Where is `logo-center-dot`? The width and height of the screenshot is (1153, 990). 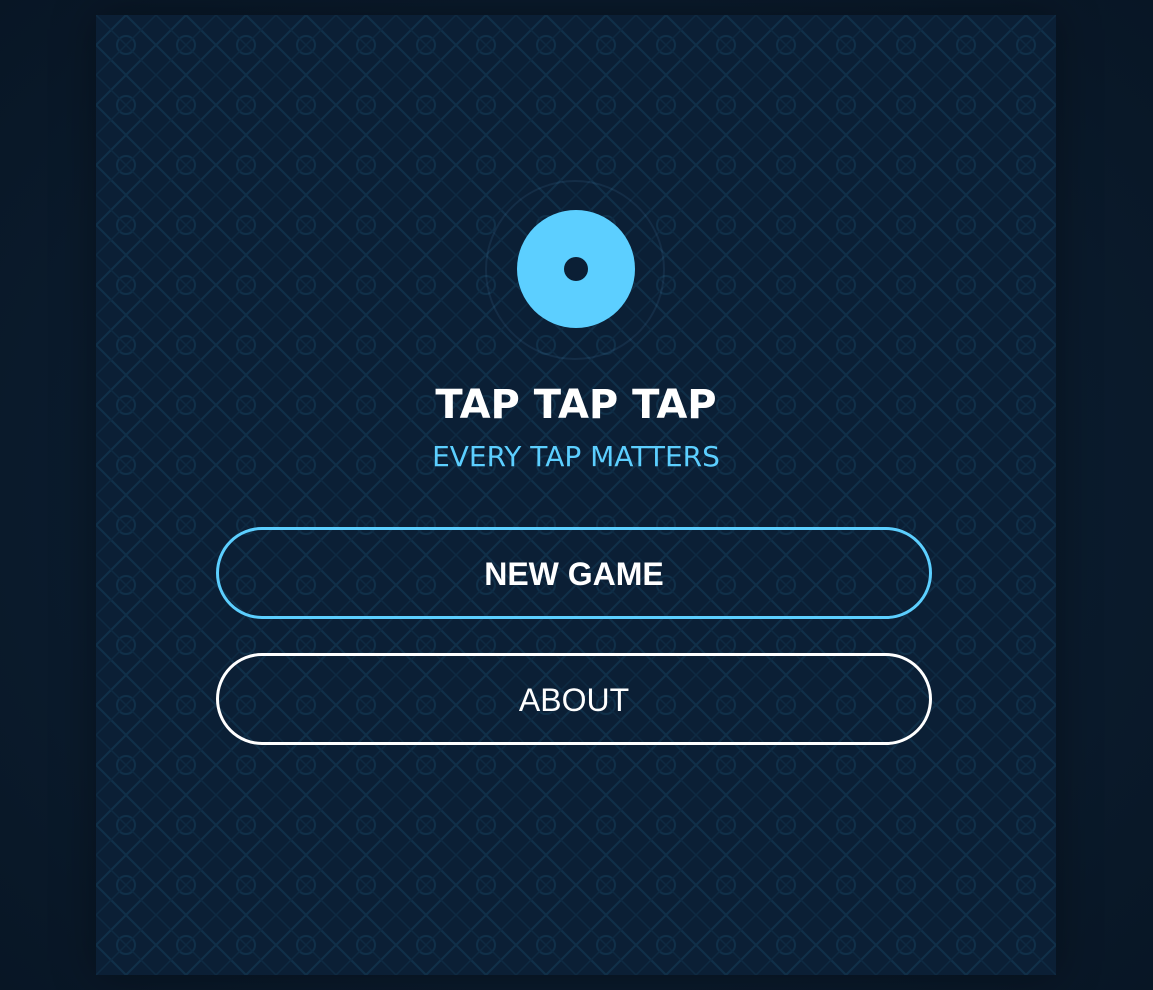
logo-center-dot is located at coordinates (576, 269).